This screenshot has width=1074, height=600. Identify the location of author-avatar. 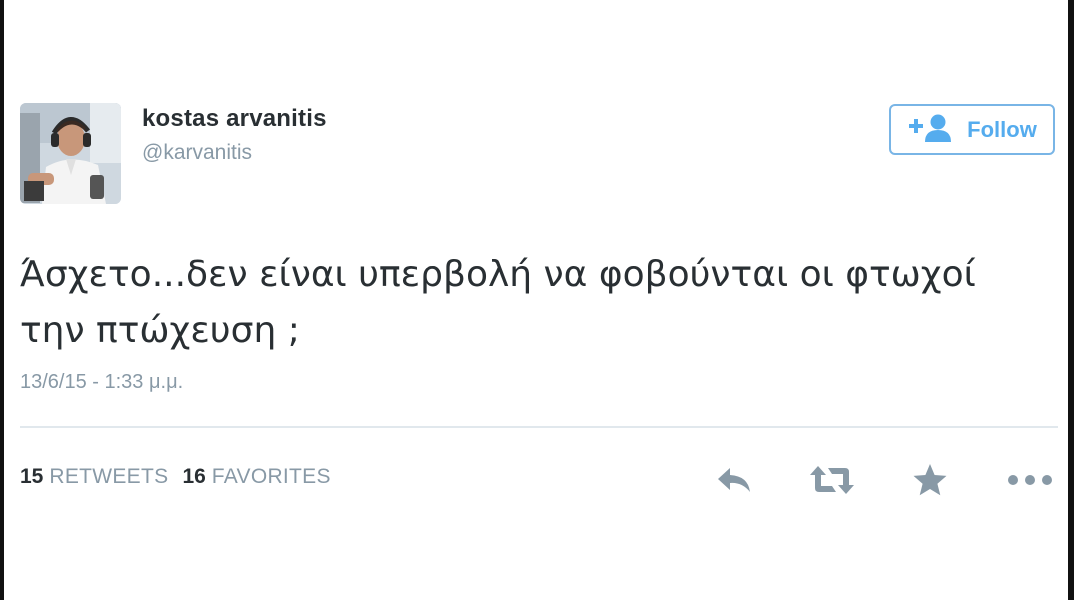
(70, 153).